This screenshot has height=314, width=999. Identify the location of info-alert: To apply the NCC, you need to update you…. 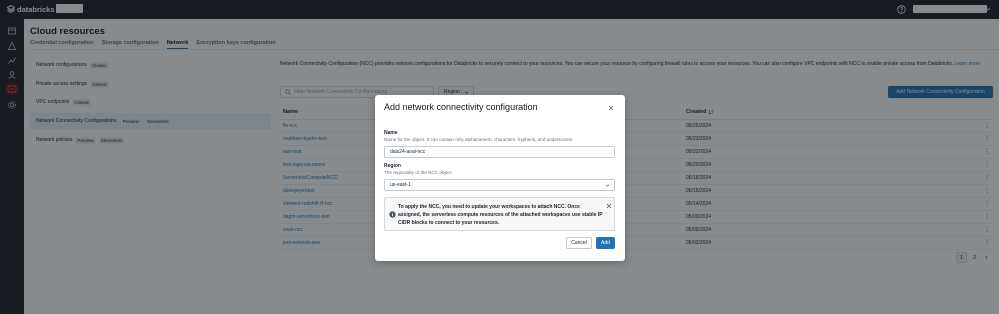
(499, 214).